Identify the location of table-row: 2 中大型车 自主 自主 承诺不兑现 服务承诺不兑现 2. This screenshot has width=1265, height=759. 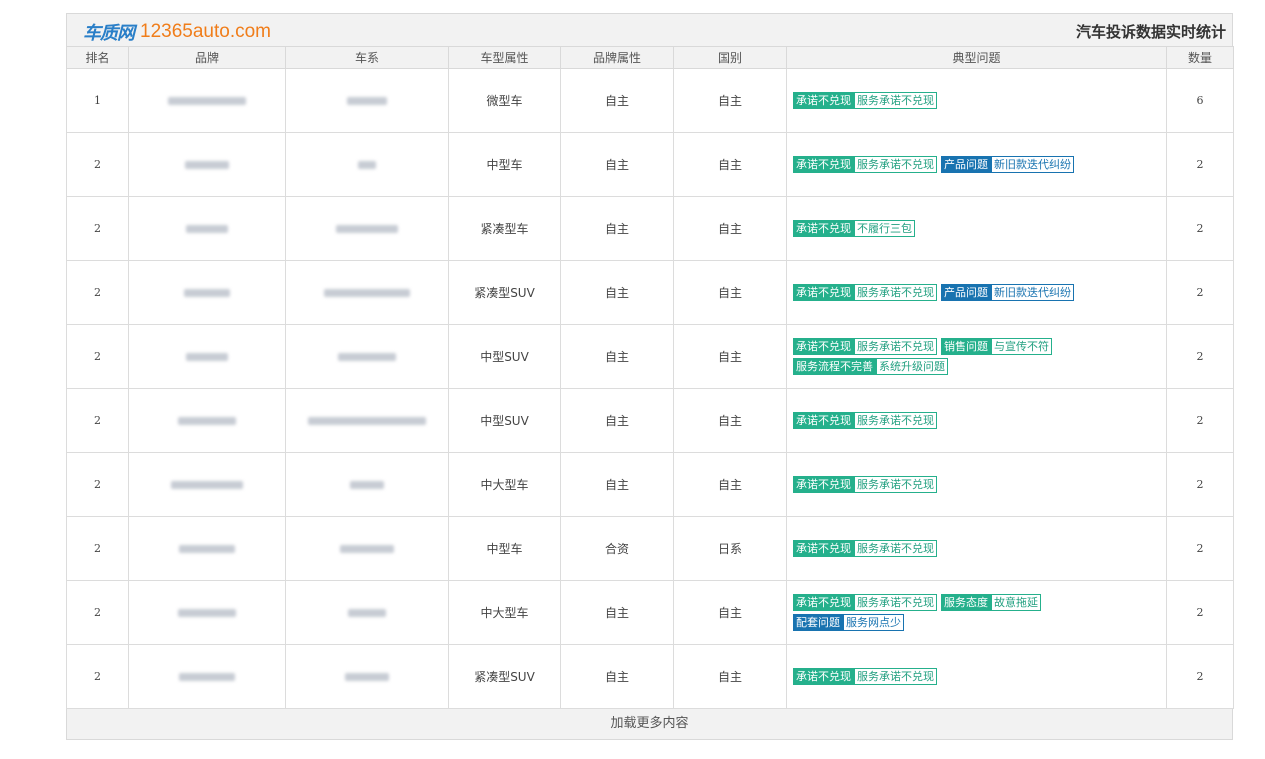
(650, 484).